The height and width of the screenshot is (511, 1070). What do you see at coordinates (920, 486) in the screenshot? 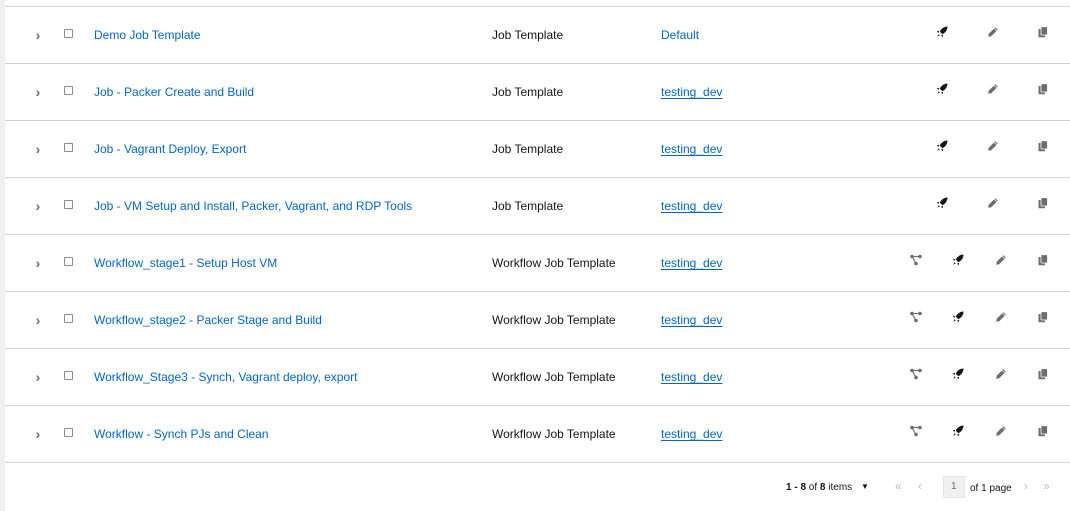
I see `previous-page-icon: ‹` at bounding box center [920, 486].